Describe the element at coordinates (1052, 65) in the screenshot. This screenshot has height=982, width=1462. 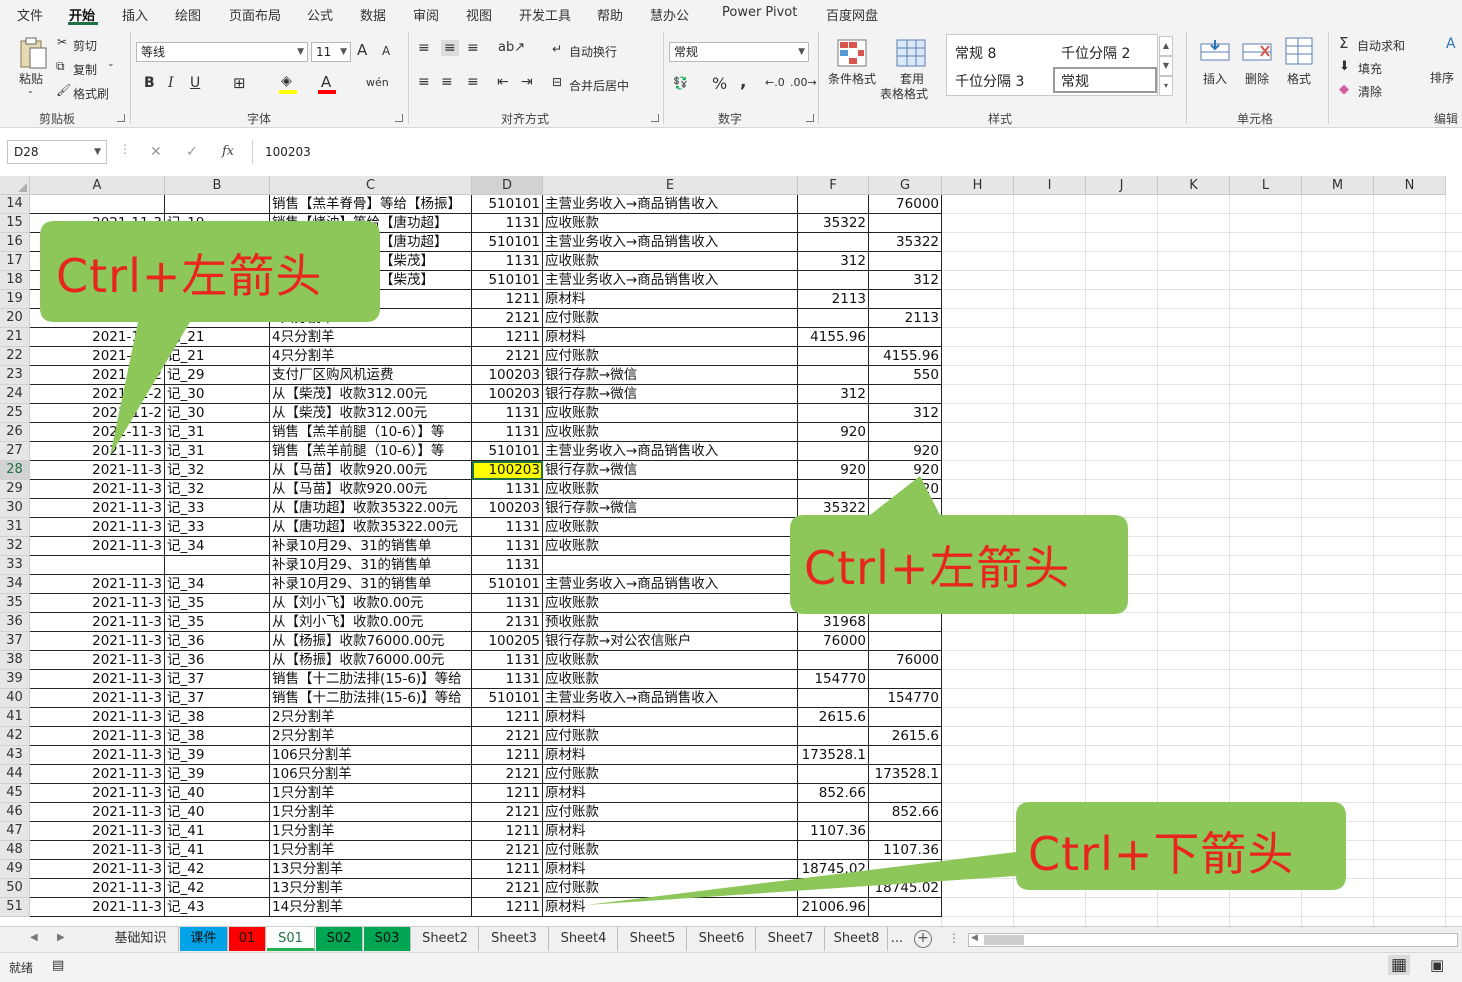
I see `cell-styles-gallery: 常规 8 千位分隔 2 千位分隔 3 常规` at that location.